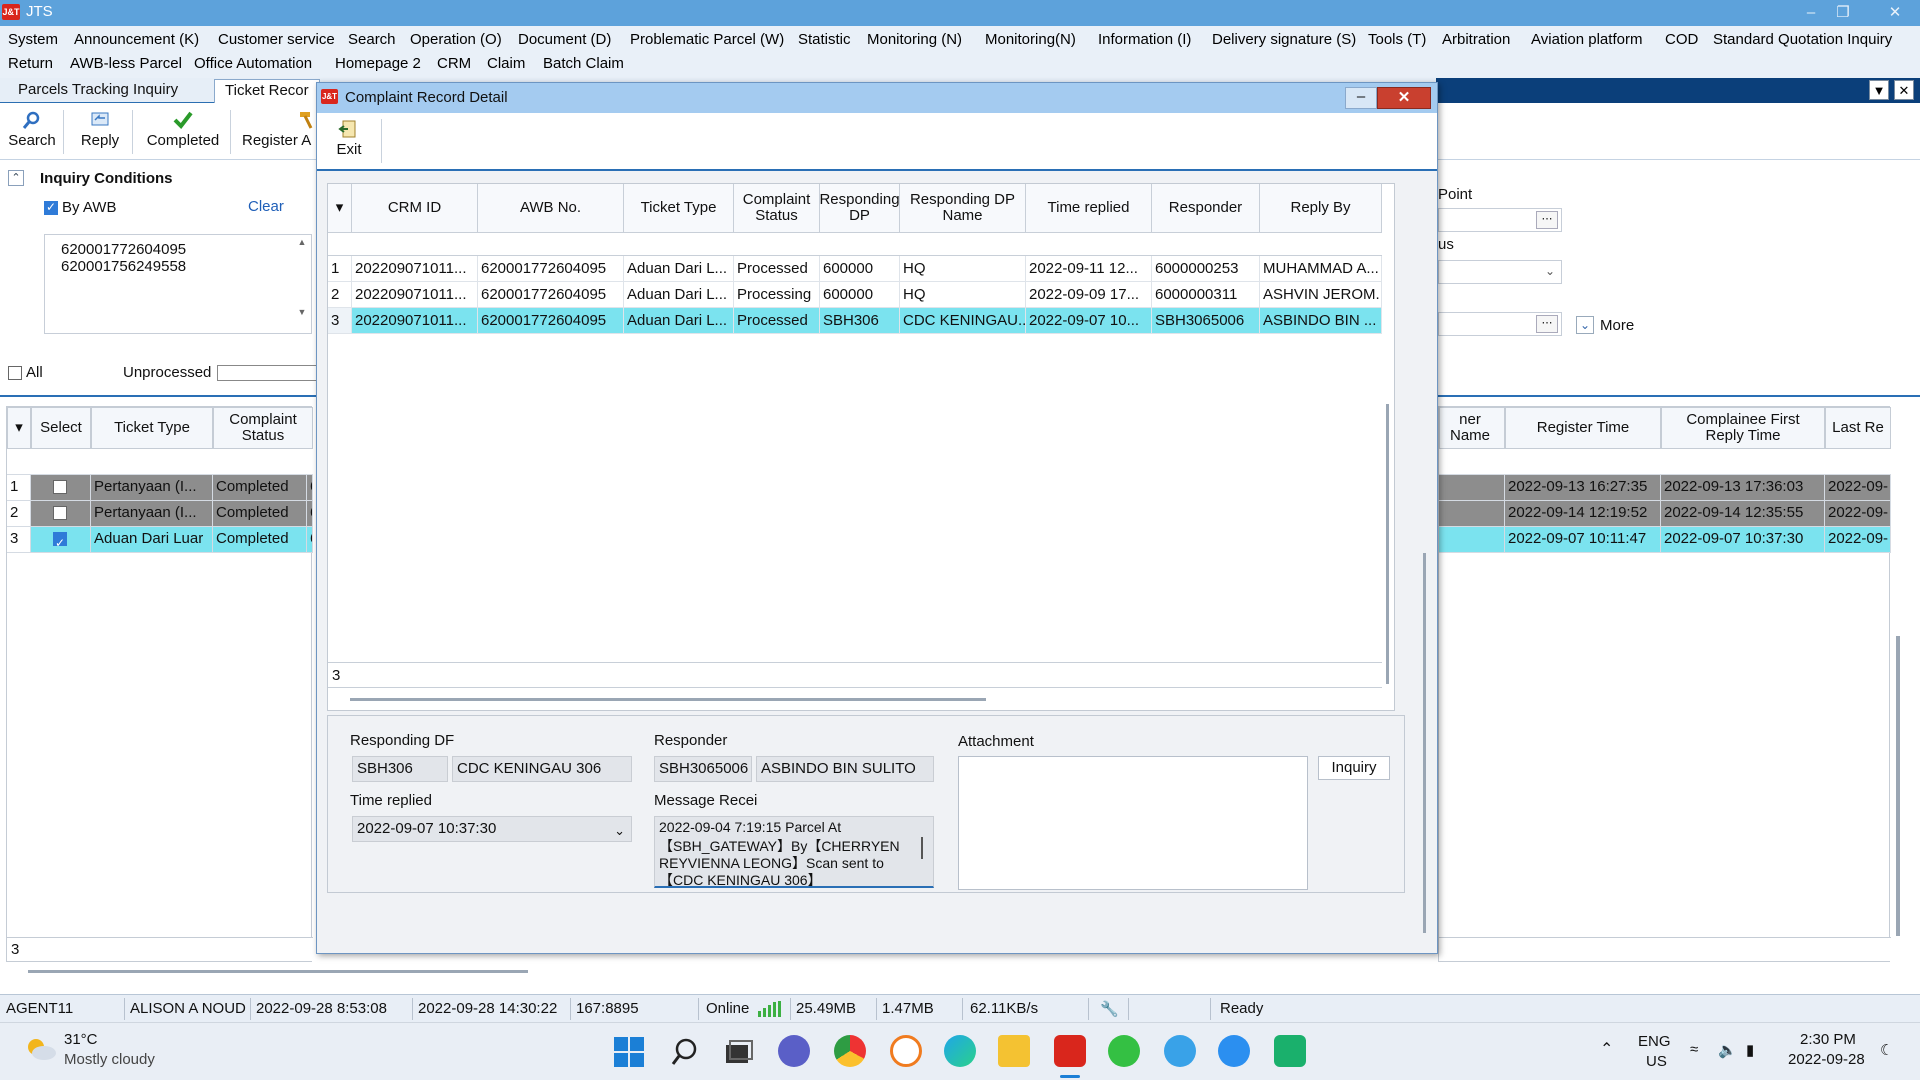  What do you see at coordinates (400, 769) in the screenshot?
I see `dp-code-field: SBH306` at bounding box center [400, 769].